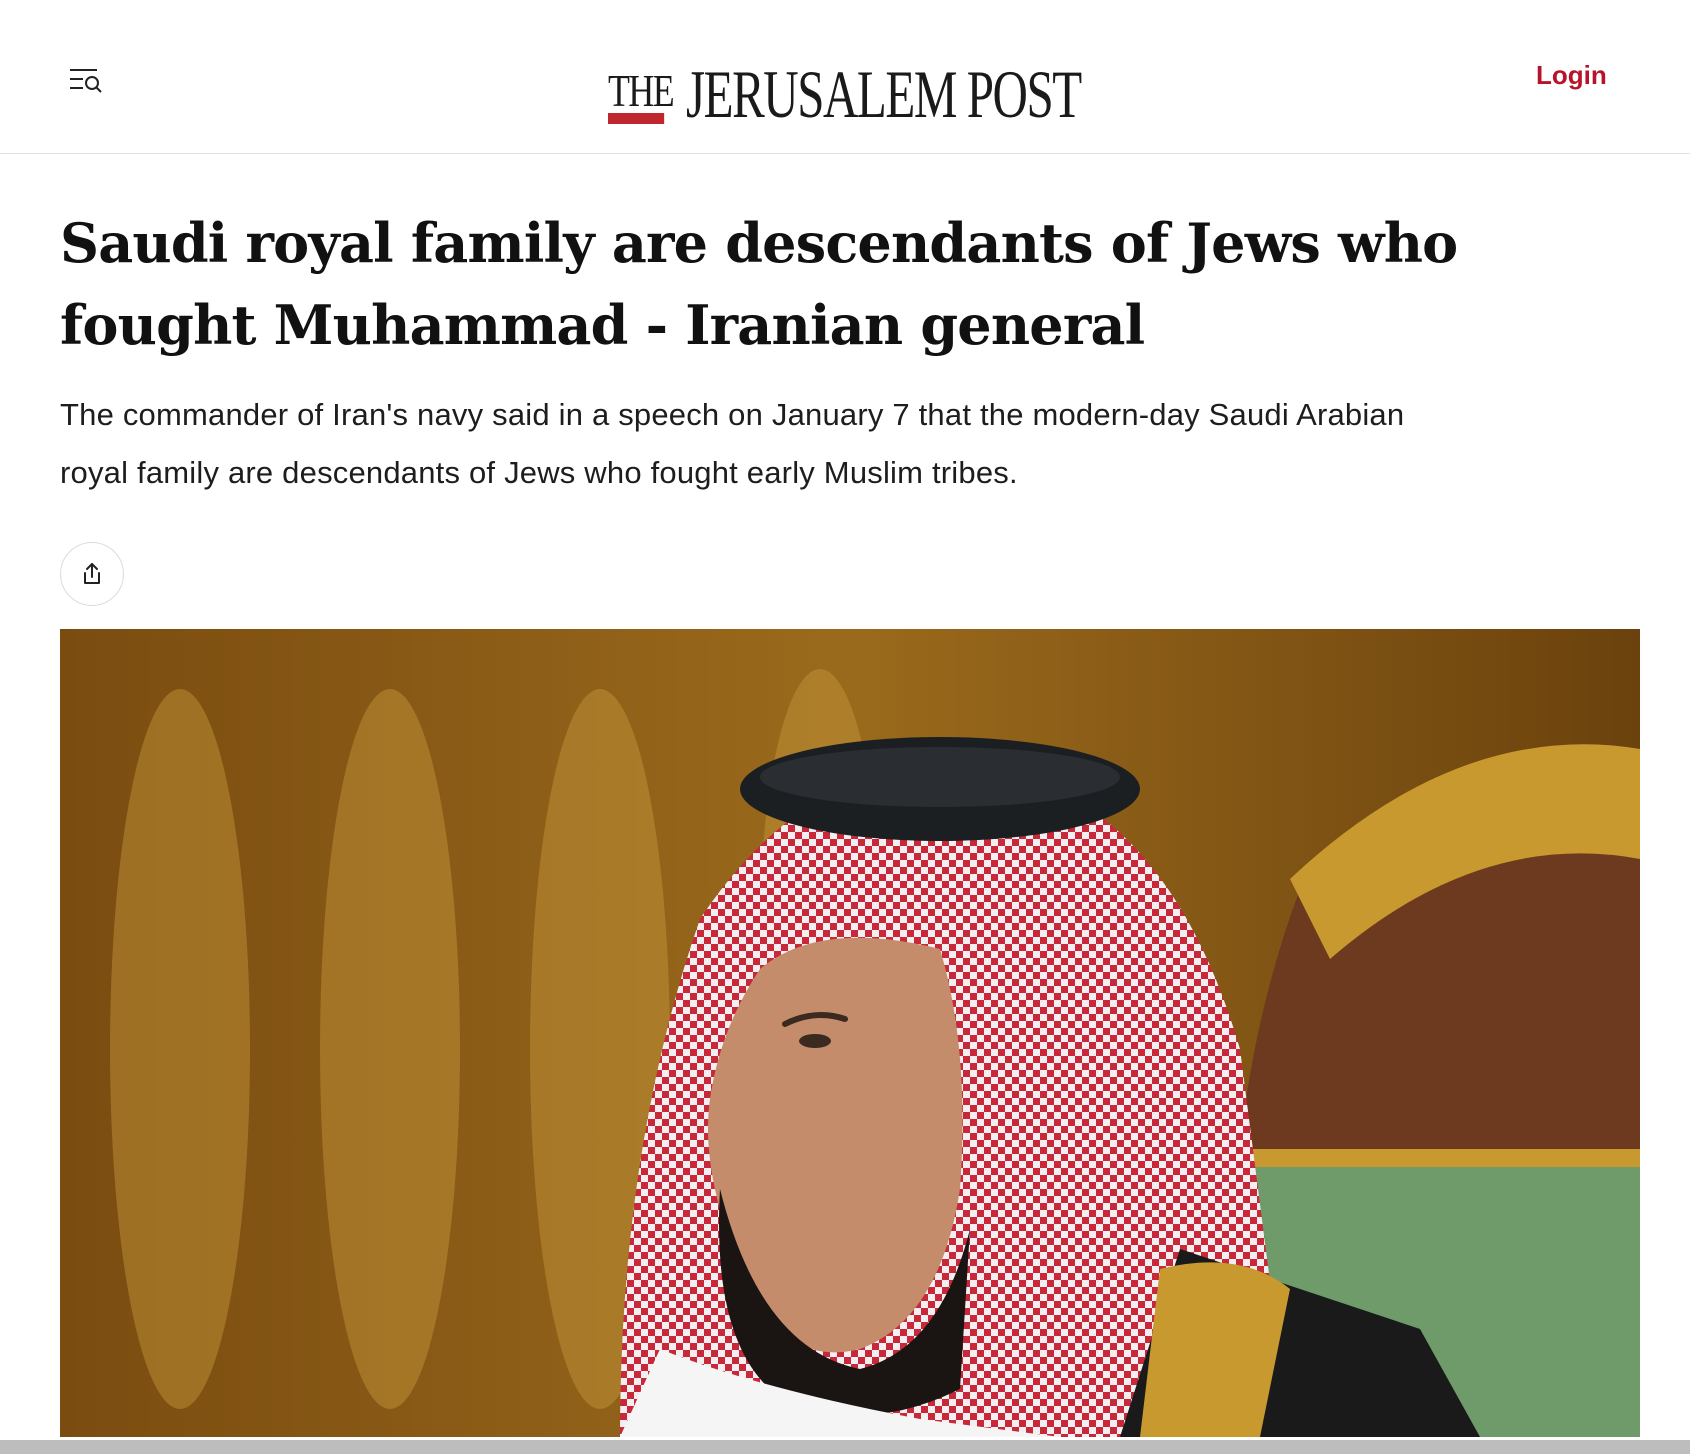  I want to click on menu-search-icon, so click(86, 81).